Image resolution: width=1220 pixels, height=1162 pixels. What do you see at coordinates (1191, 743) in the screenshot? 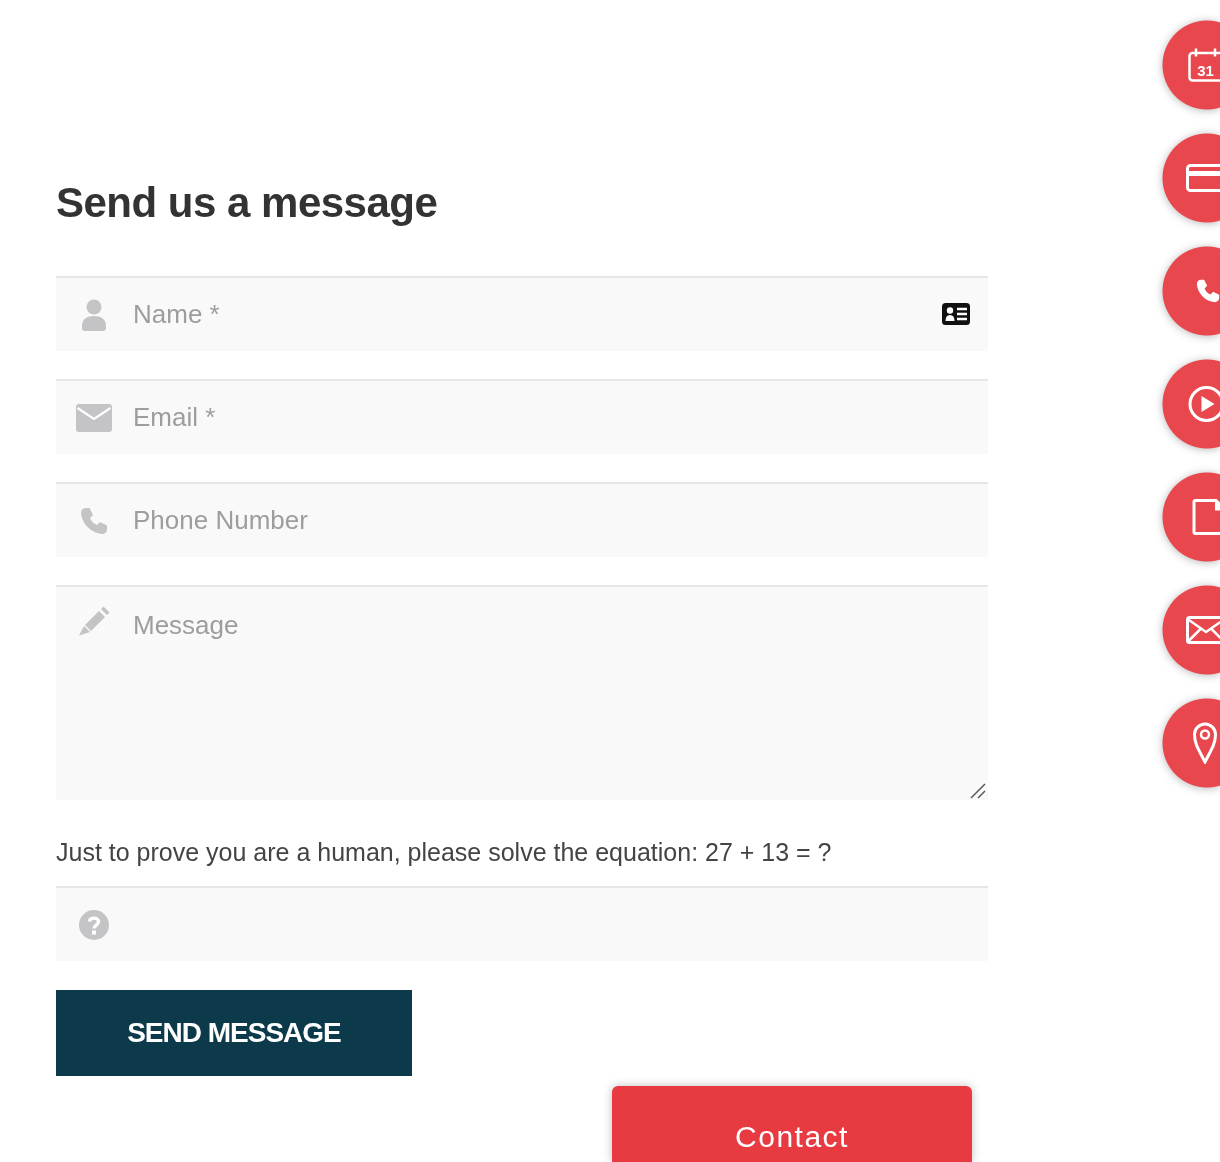
I see `location-button` at bounding box center [1191, 743].